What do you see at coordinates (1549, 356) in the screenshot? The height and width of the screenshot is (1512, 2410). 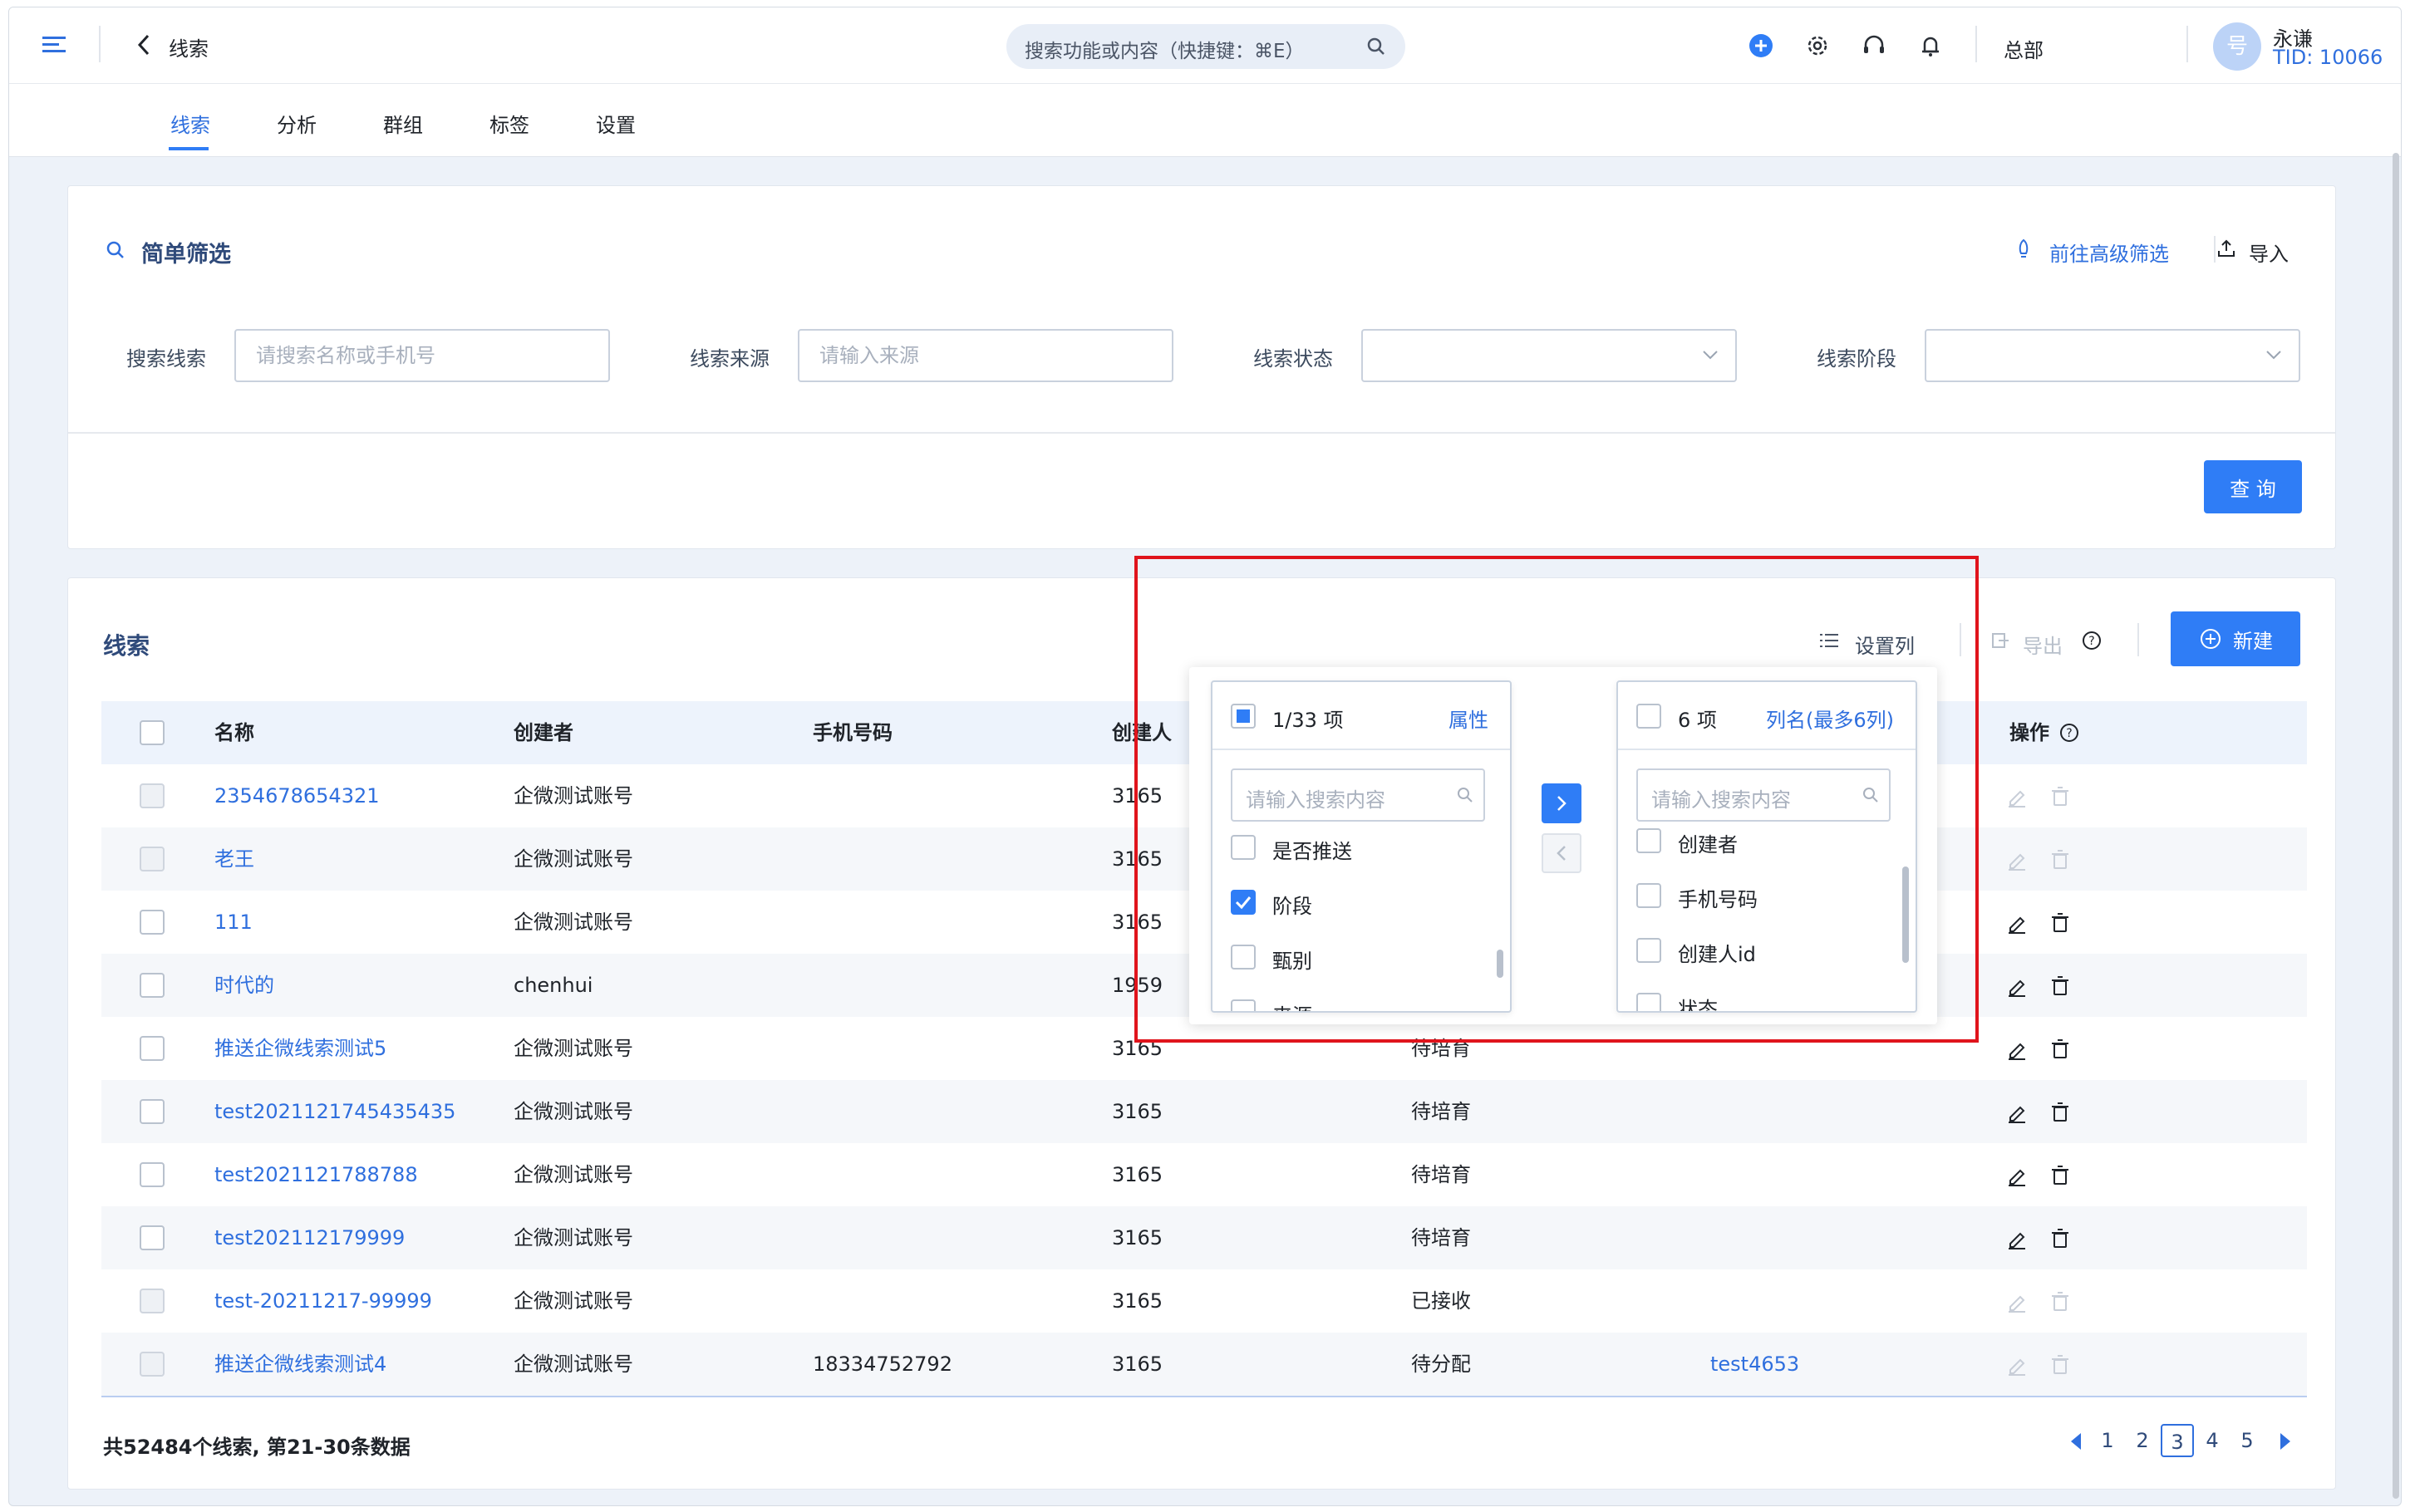 I see `lead-status-select` at bounding box center [1549, 356].